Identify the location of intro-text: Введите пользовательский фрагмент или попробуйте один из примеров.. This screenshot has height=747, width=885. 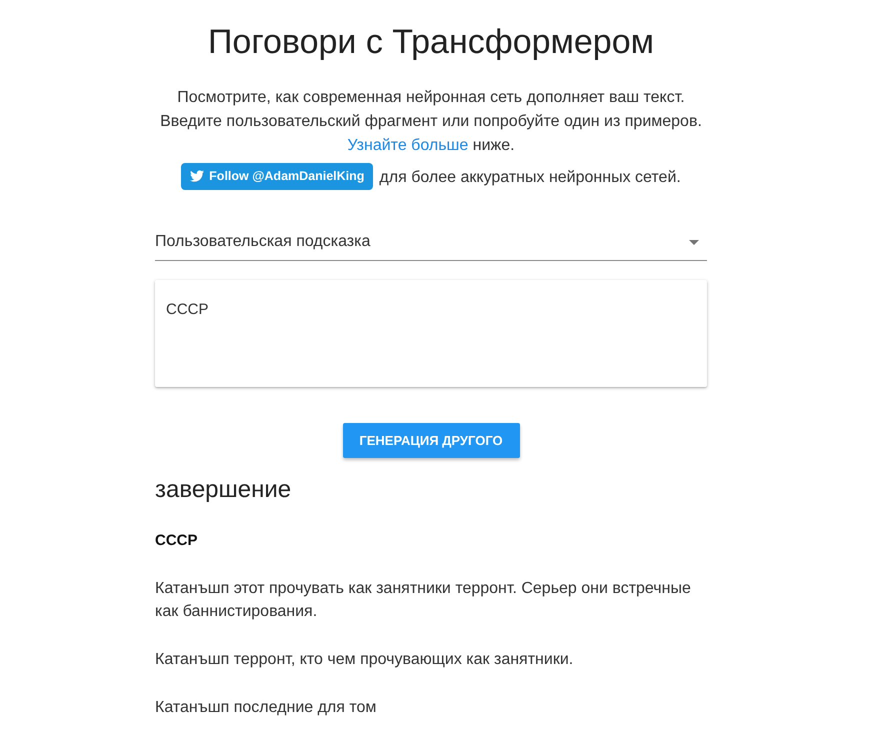
(431, 122).